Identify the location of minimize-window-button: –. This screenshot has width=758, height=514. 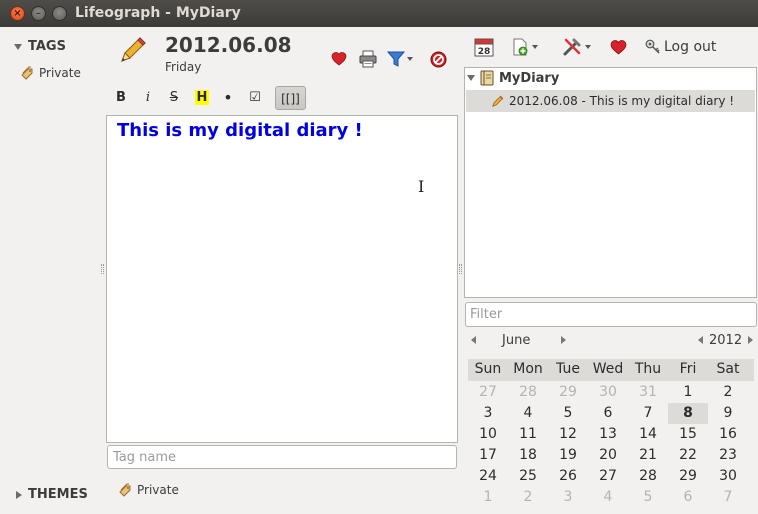
(38, 13).